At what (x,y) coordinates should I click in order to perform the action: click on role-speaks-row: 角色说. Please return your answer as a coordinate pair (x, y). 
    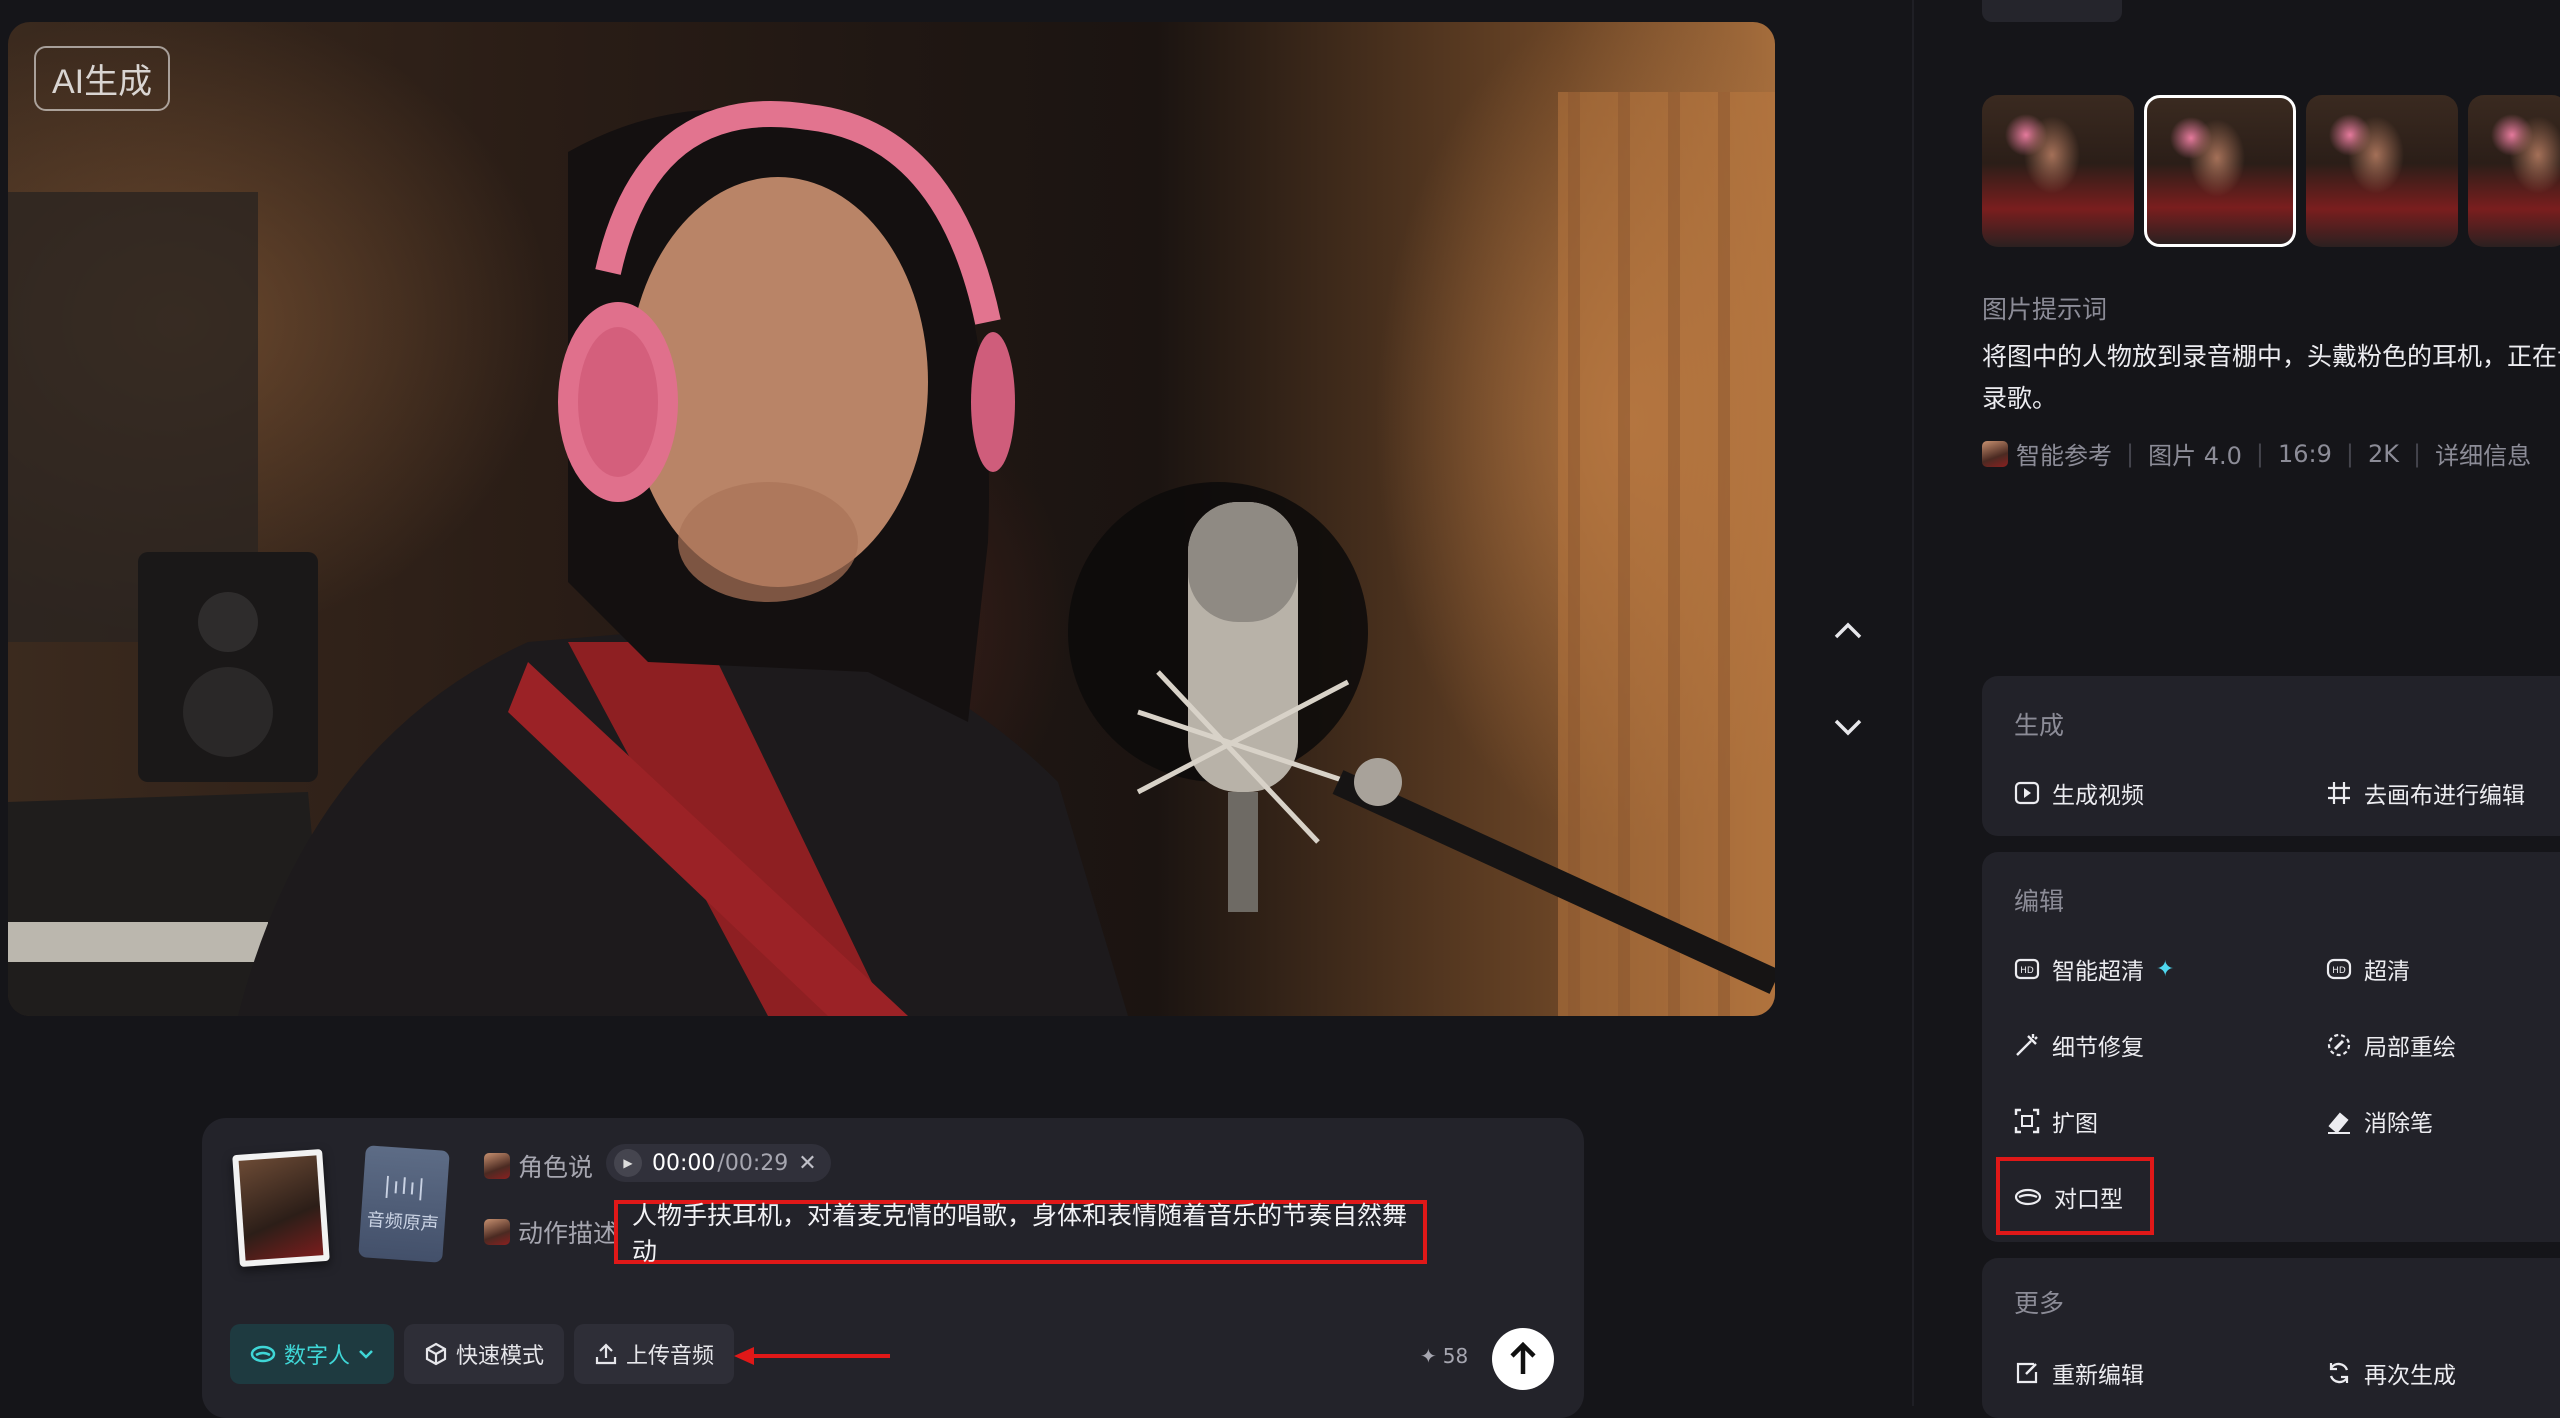
    Looking at the image, I should click on (538, 1166).